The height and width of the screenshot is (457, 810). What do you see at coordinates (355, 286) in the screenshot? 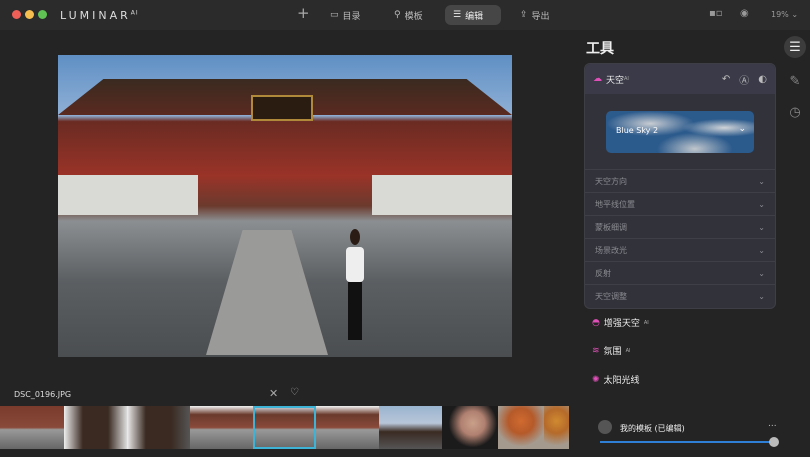
I see `person` at bounding box center [355, 286].